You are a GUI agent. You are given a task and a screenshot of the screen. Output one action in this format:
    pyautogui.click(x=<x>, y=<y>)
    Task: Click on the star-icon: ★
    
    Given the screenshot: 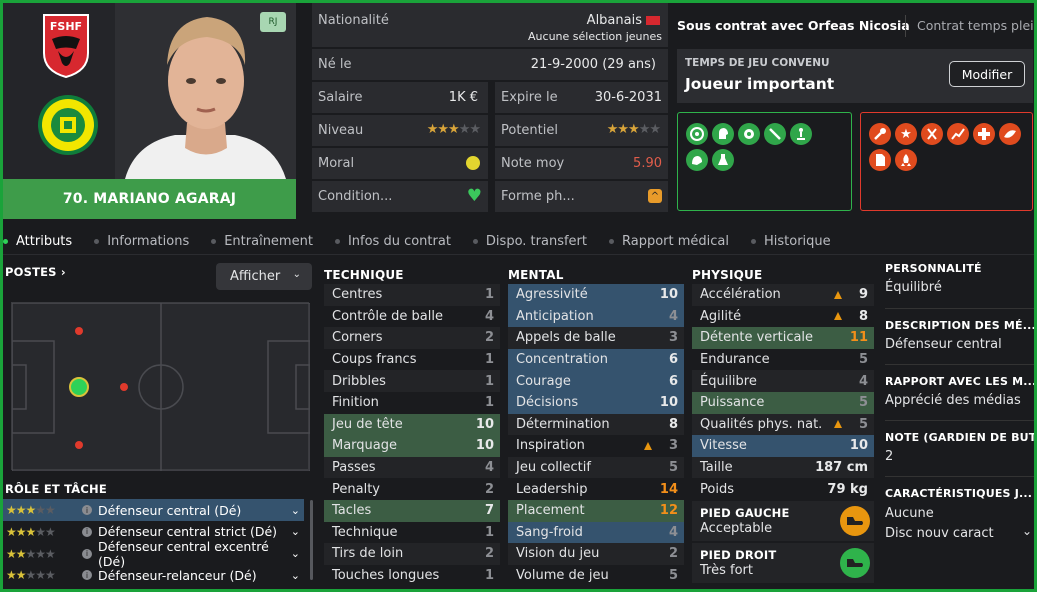 What is the action you would take?
    pyautogui.click(x=906, y=134)
    